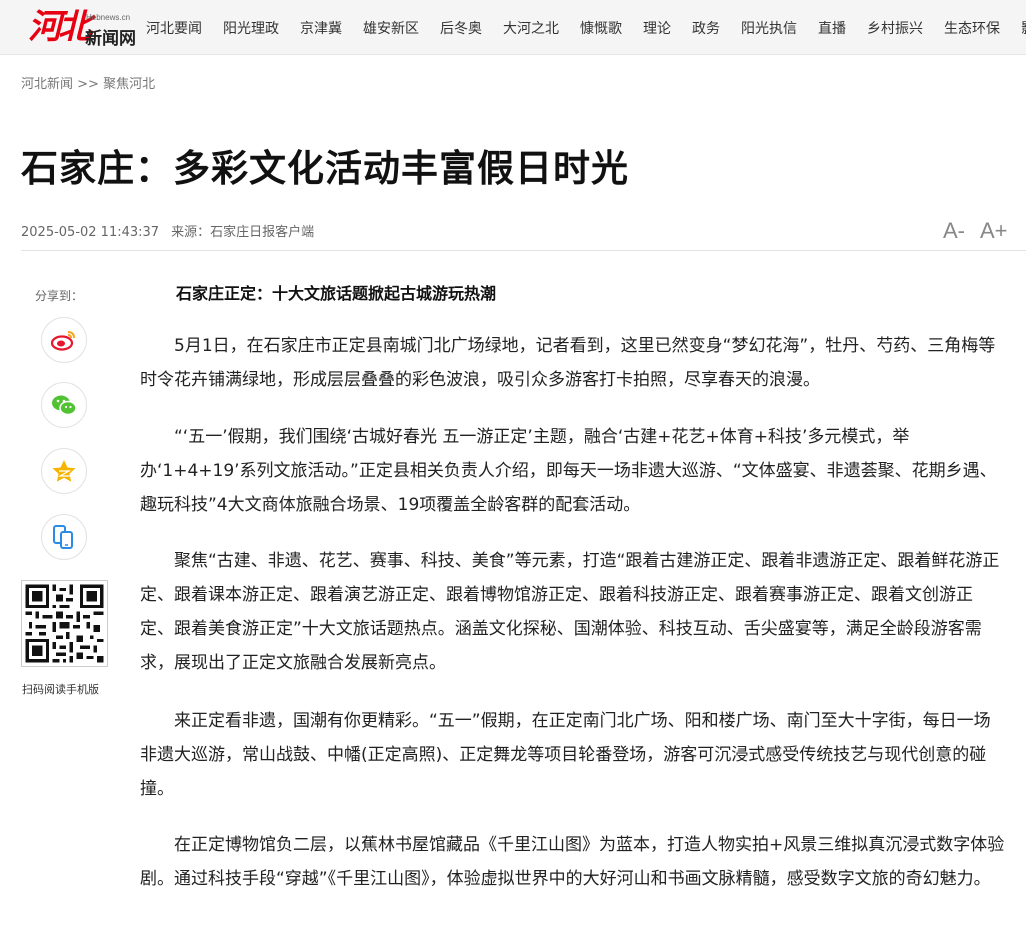 The width and height of the screenshot is (1026, 941). I want to click on share-weibo-button, so click(64, 340).